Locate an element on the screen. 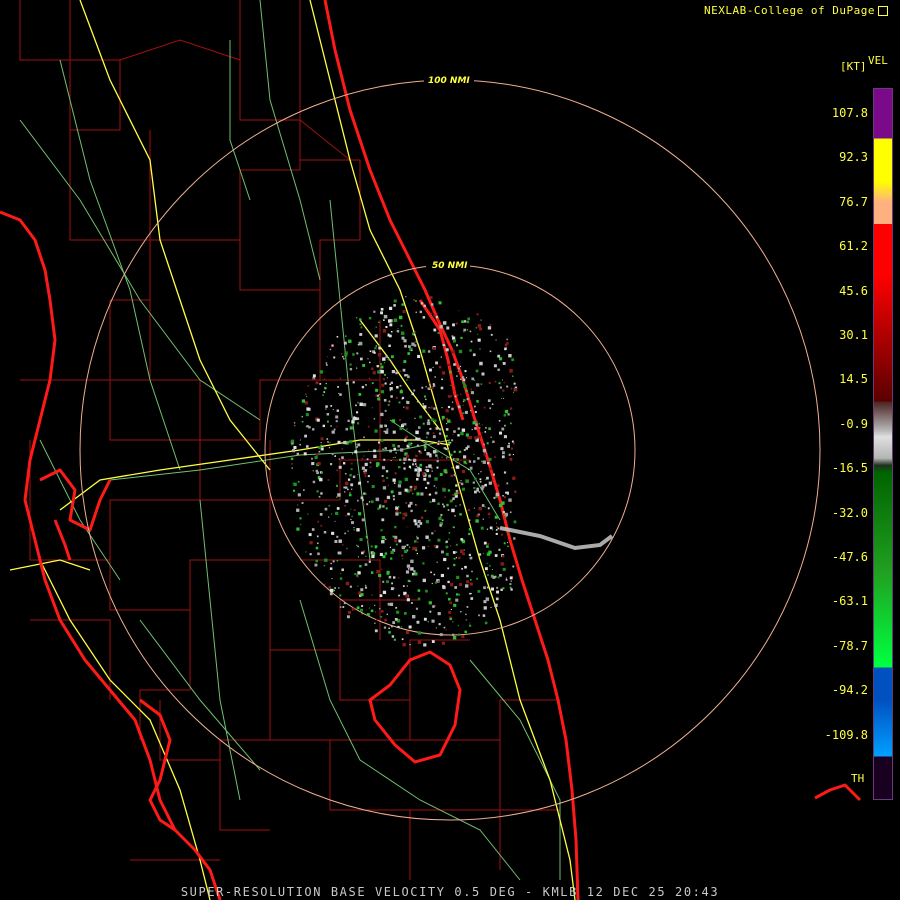  legend-tick: -78.7 is located at coordinates (849, 645).